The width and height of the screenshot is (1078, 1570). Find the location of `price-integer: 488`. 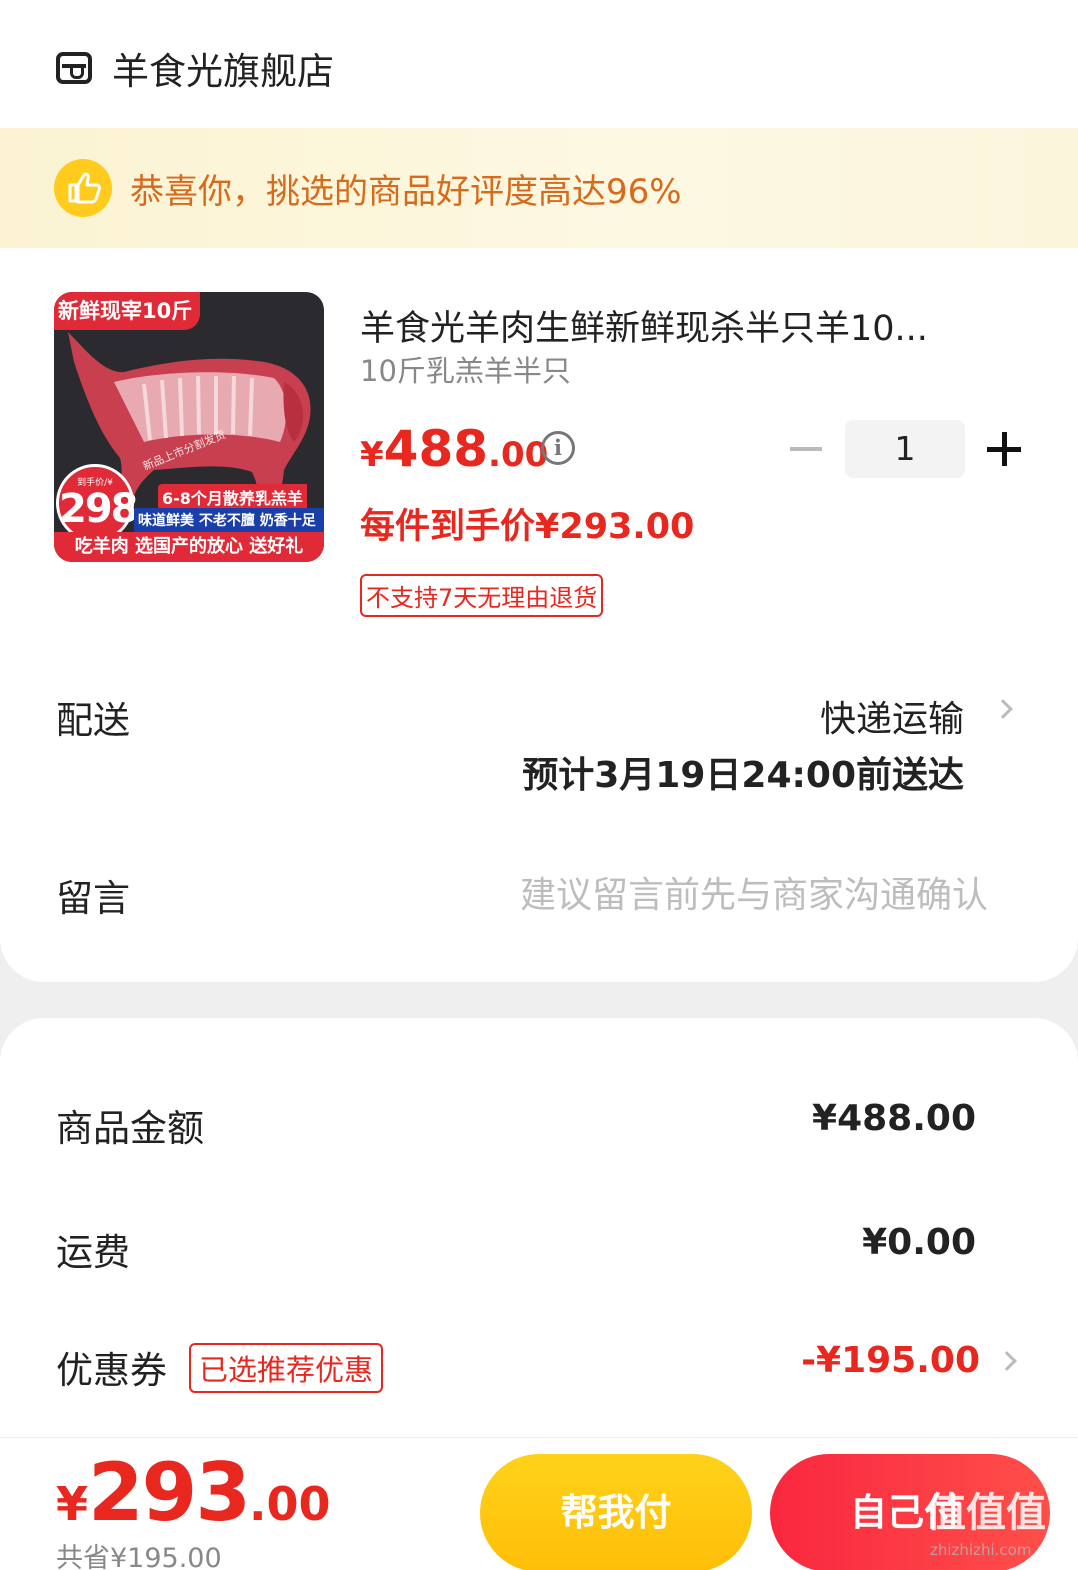

price-integer: 488 is located at coordinates (436, 449).